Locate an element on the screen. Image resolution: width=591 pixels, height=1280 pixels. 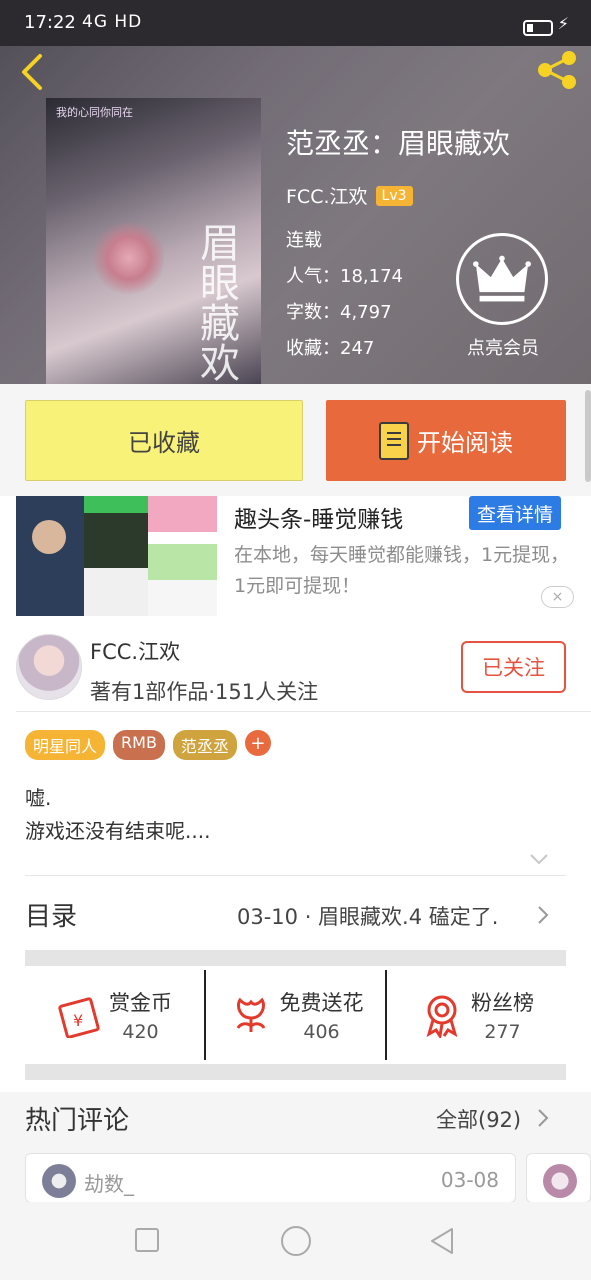
author-name: FCC.江欢 is located at coordinates (327, 195).